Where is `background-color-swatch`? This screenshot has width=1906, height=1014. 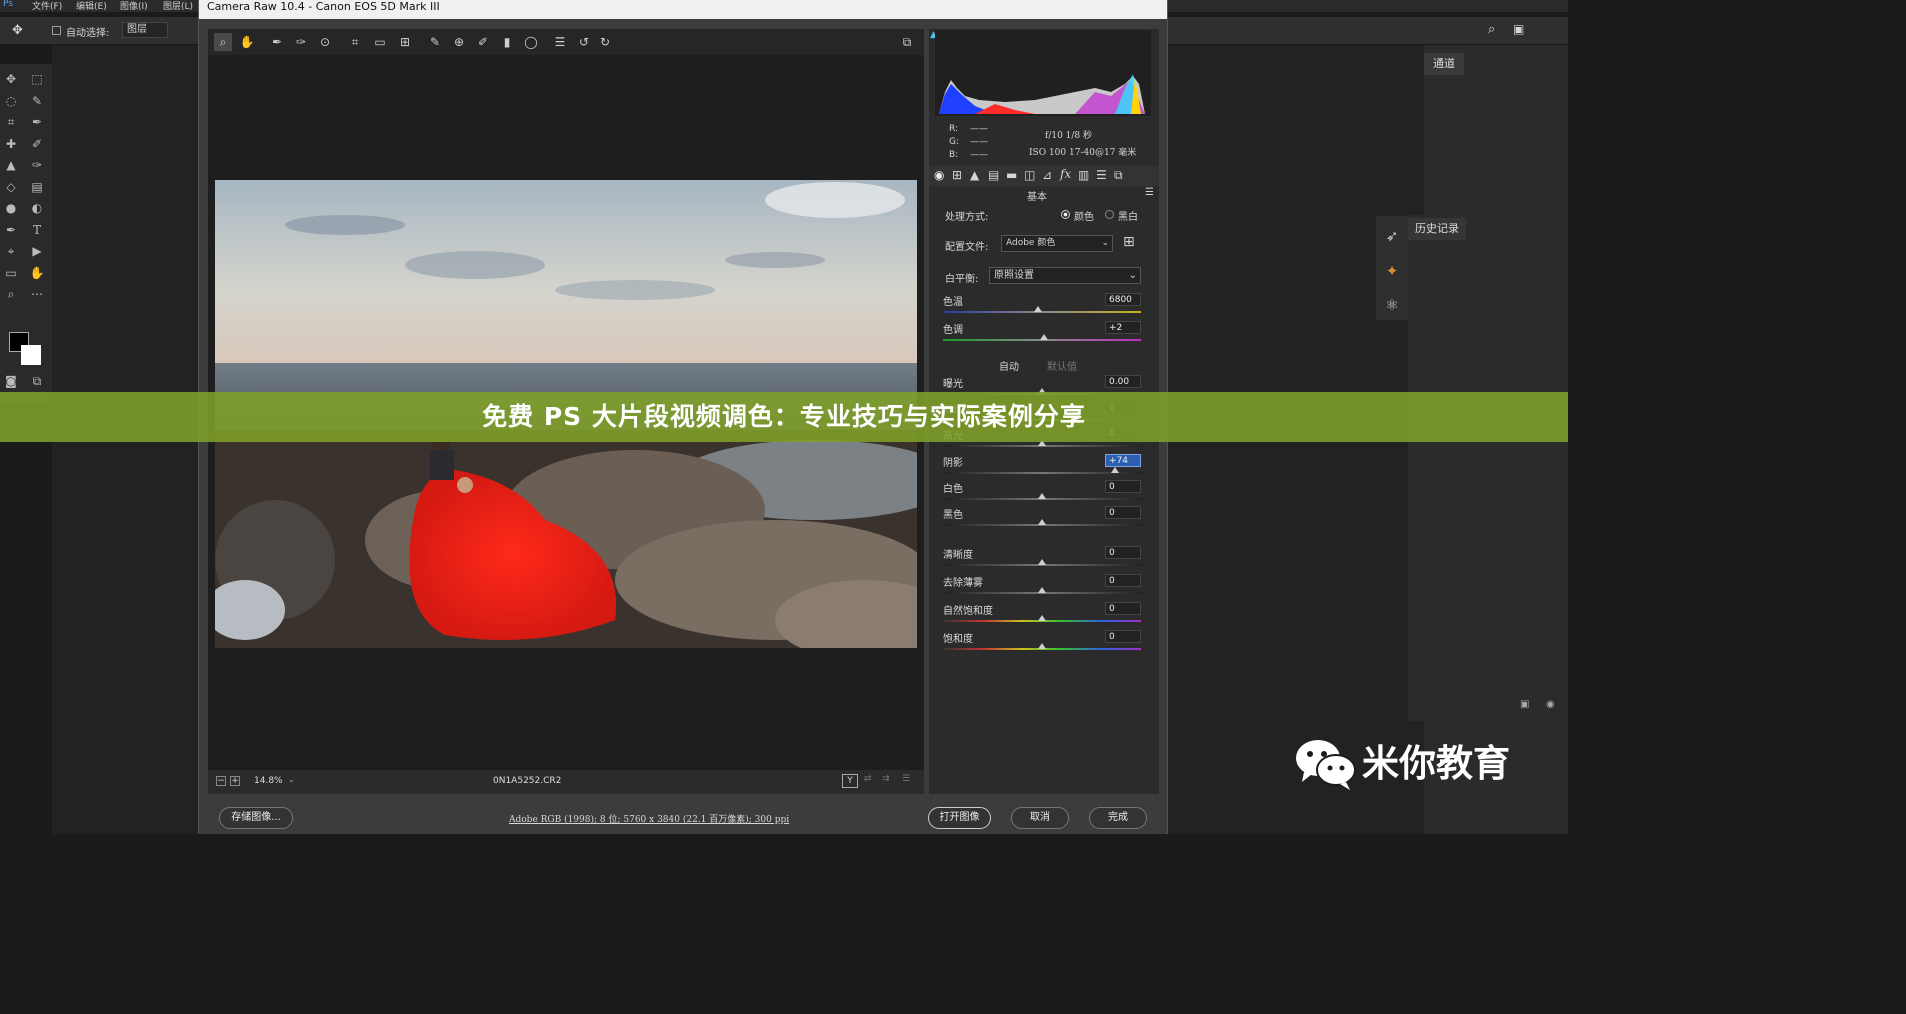
background-color-swatch is located at coordinates (31, 355).